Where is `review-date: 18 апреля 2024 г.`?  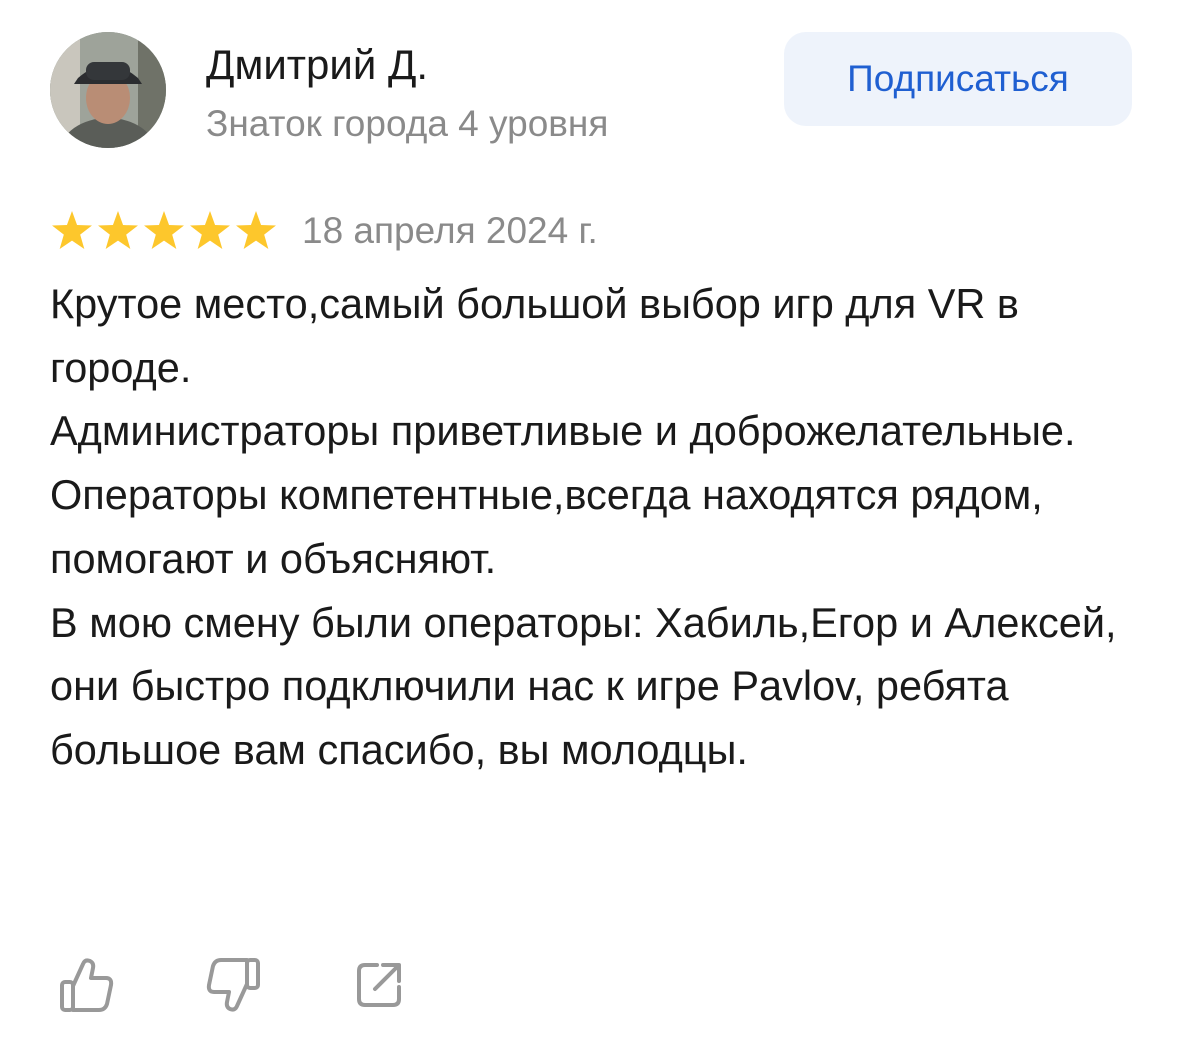 review-date: 18 апреля 2024 г. is located at coordinates (450, 230).